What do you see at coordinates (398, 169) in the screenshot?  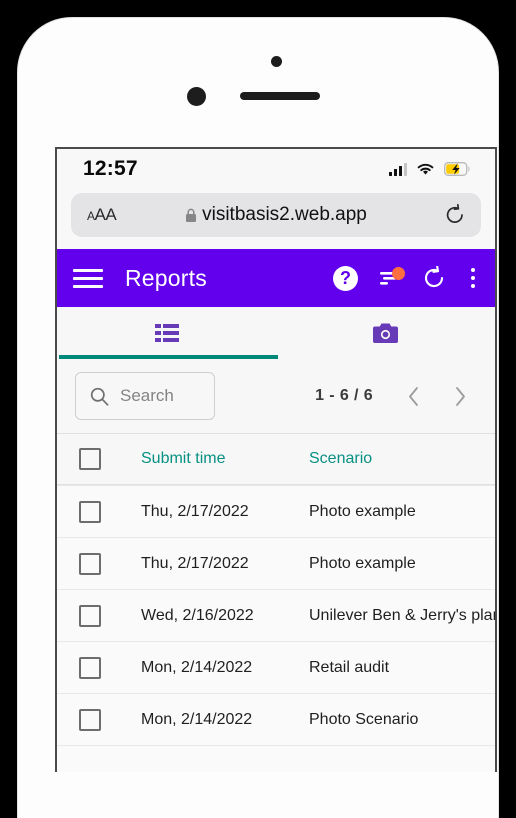 I see `cellular-signal-icon` at bounding box center [398, 169].